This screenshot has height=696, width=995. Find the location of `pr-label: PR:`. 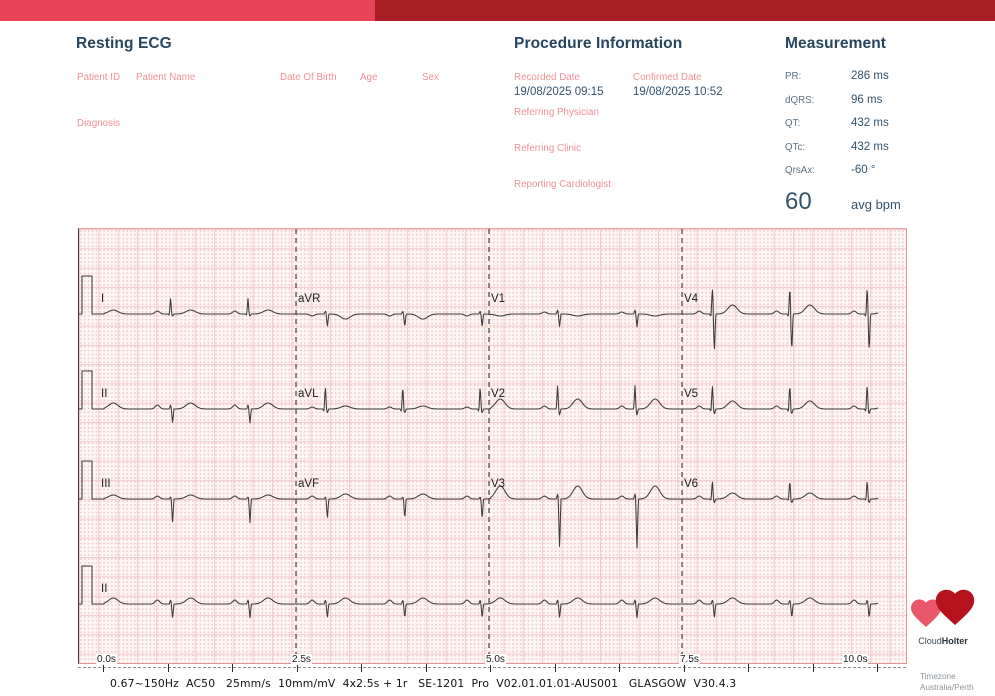

pr-label: PR: is located at coordinates (793, 76).